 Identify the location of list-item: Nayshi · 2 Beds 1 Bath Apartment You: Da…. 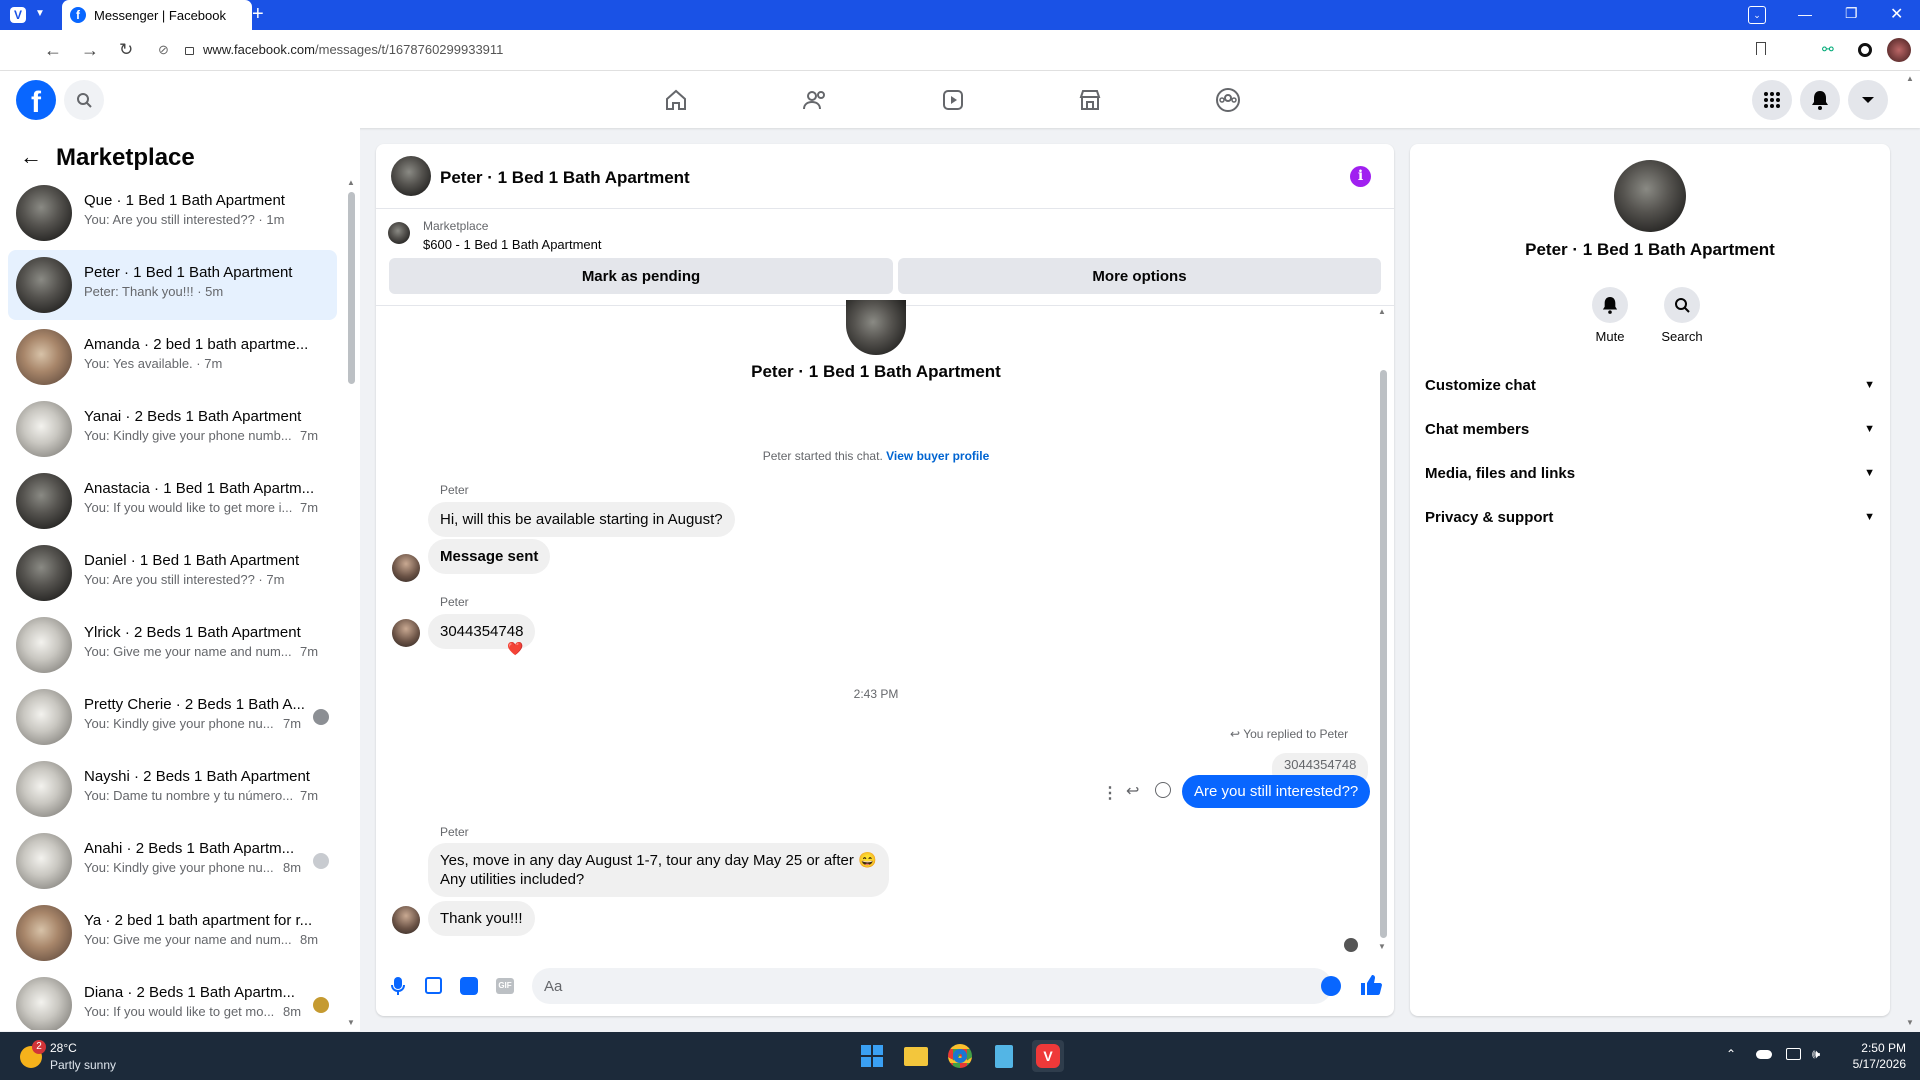
(172, 789).